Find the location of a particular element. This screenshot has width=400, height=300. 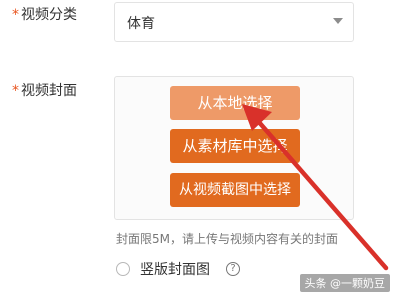

vertical-cover-label: 竖版封面图 is located at coordinates (175, 270).